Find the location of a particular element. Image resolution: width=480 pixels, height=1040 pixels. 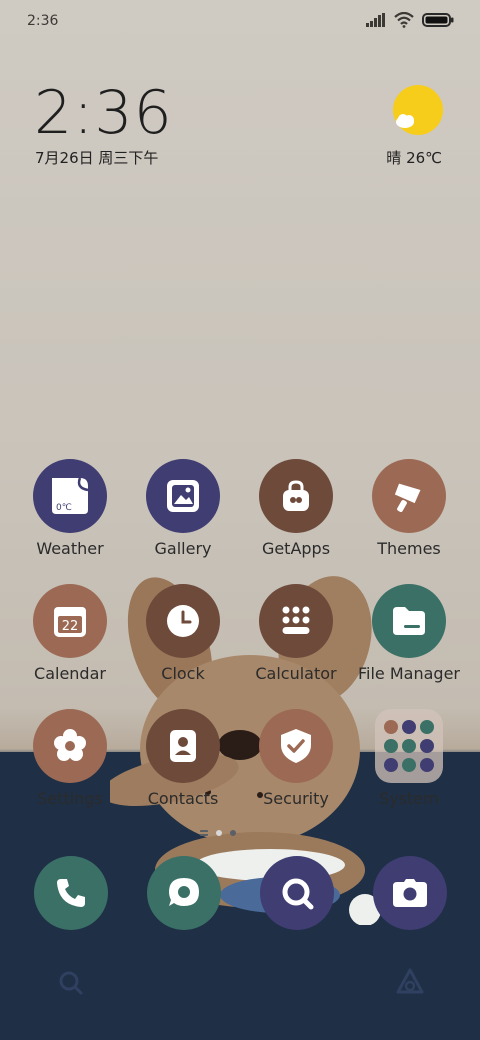

app-settings: Settings is located at coordinates (70, 758).